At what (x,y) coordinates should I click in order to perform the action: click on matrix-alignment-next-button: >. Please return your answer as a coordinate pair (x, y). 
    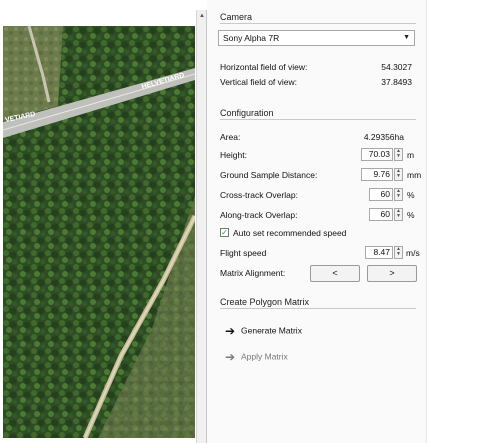
    Looking at the image, I should click on (392, 273).